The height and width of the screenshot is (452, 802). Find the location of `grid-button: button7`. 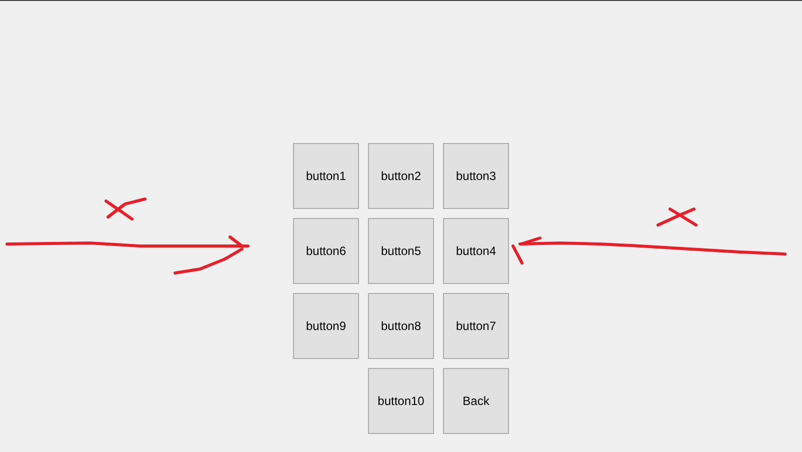

grid-button: button7 is located at coordinates (476, 326).